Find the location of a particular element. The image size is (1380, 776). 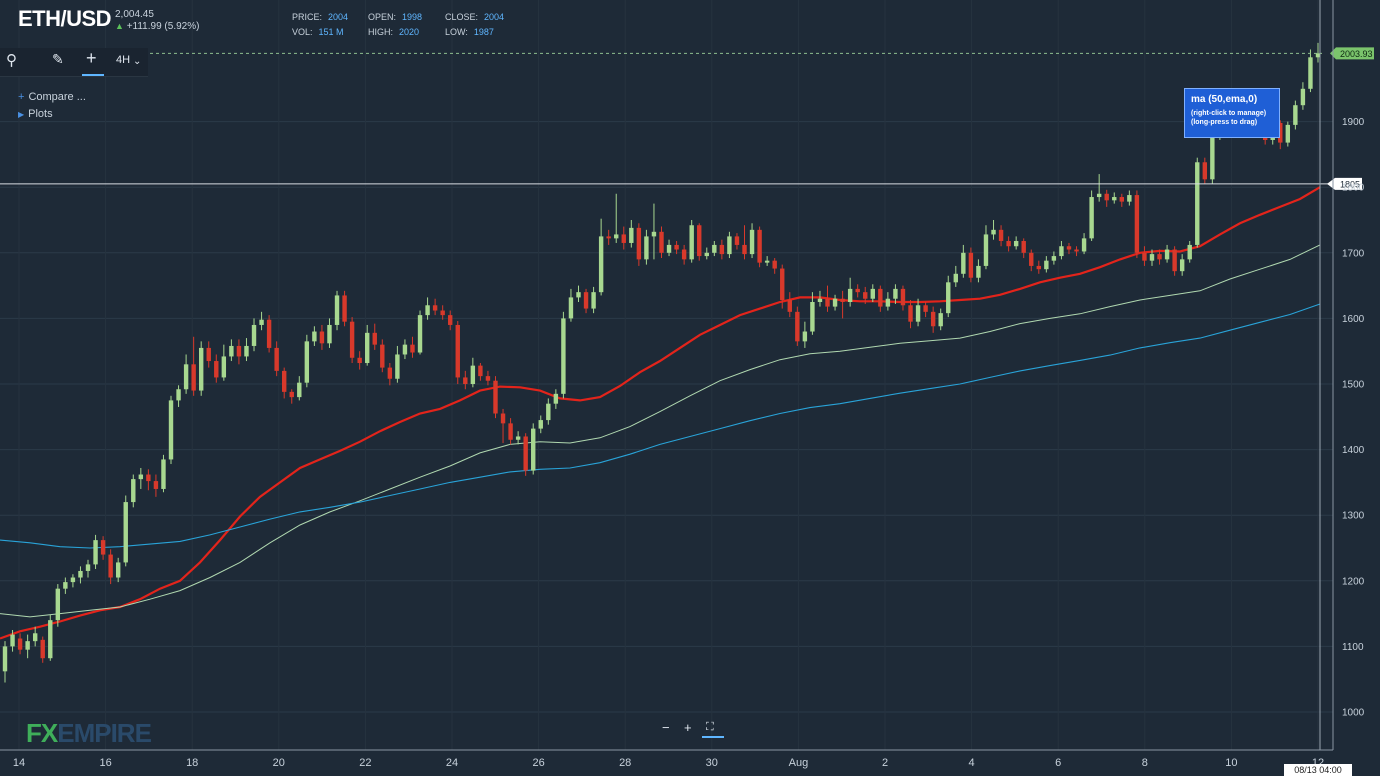

plots-button: ▶ Plots is located at coordinates (35, 114).